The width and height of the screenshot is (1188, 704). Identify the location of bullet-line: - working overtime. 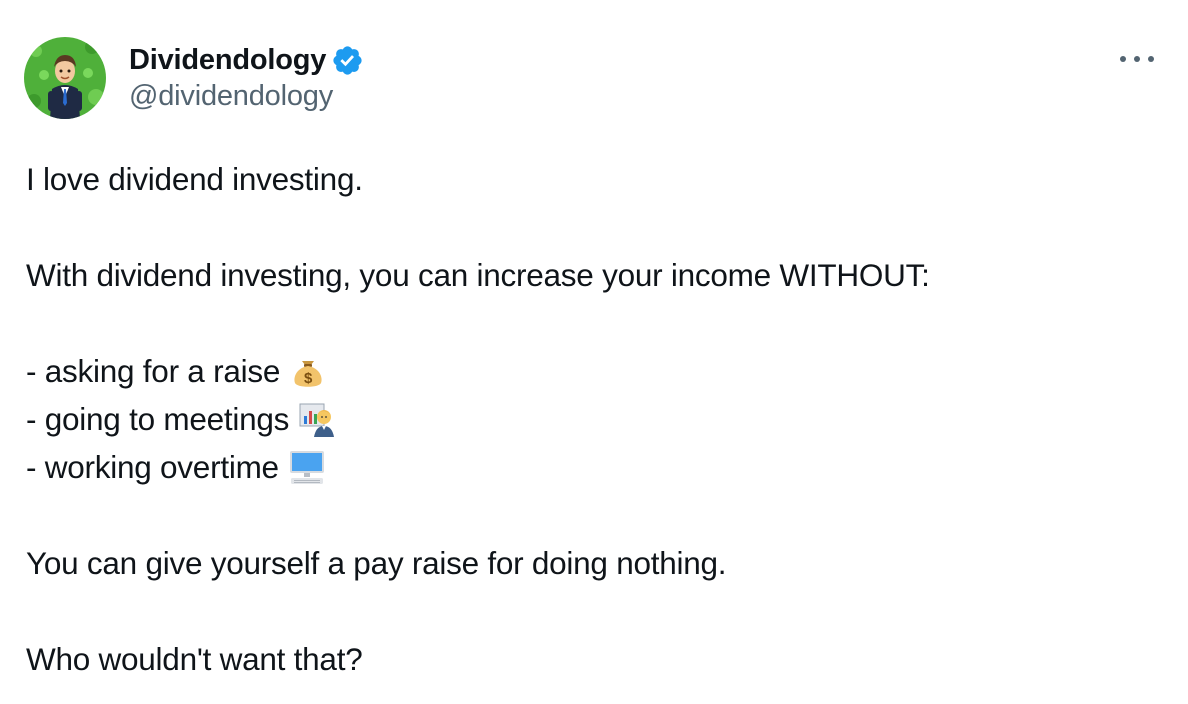
(478, 467).